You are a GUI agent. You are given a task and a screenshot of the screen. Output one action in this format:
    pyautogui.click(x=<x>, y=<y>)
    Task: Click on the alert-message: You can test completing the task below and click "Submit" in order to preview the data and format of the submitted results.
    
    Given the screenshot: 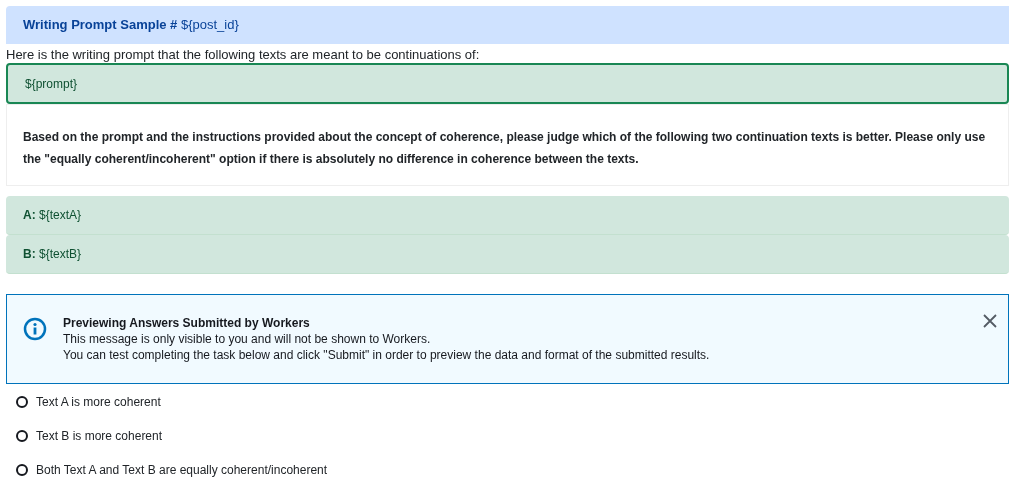 What is the action you would take?
    pyautogui.click(x=386, y=355)
    